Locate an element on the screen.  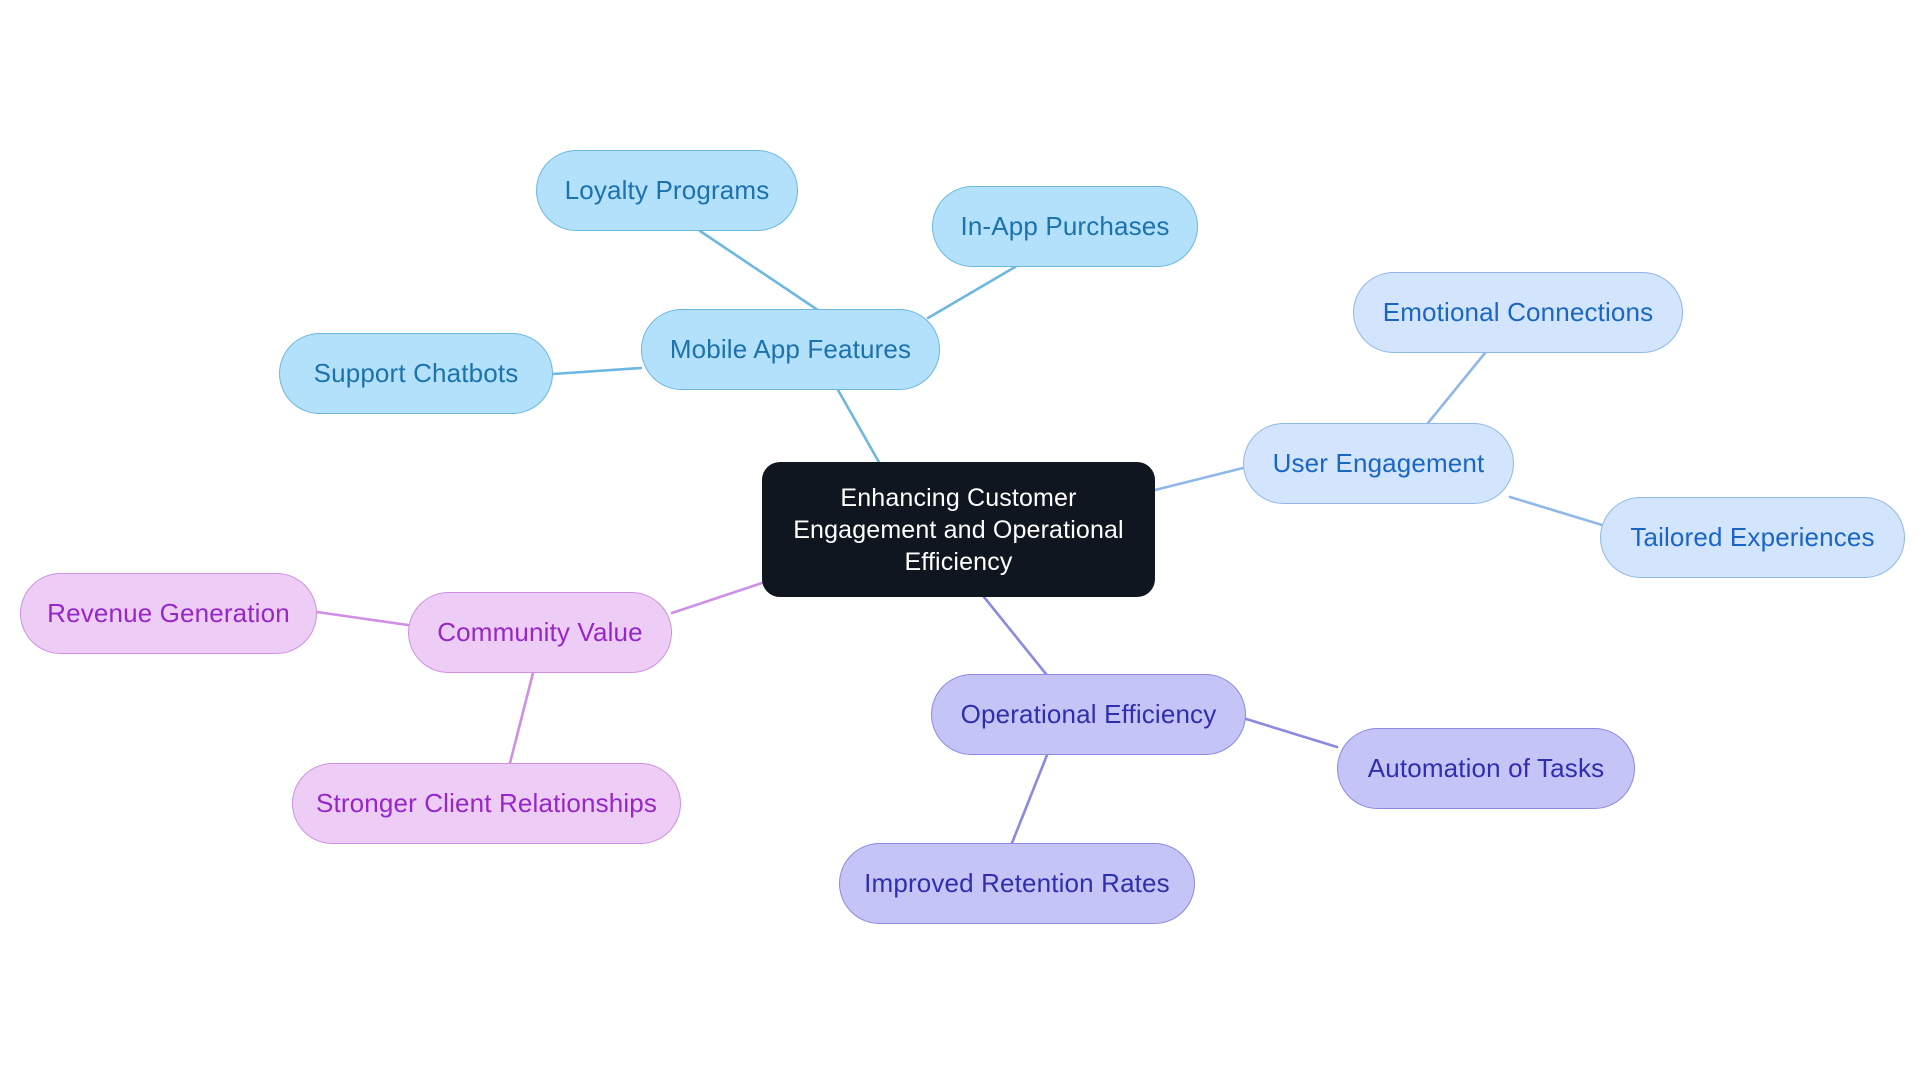
mindmap-node-user-engagement: User Engagement is located at coordinates (1378, 463).